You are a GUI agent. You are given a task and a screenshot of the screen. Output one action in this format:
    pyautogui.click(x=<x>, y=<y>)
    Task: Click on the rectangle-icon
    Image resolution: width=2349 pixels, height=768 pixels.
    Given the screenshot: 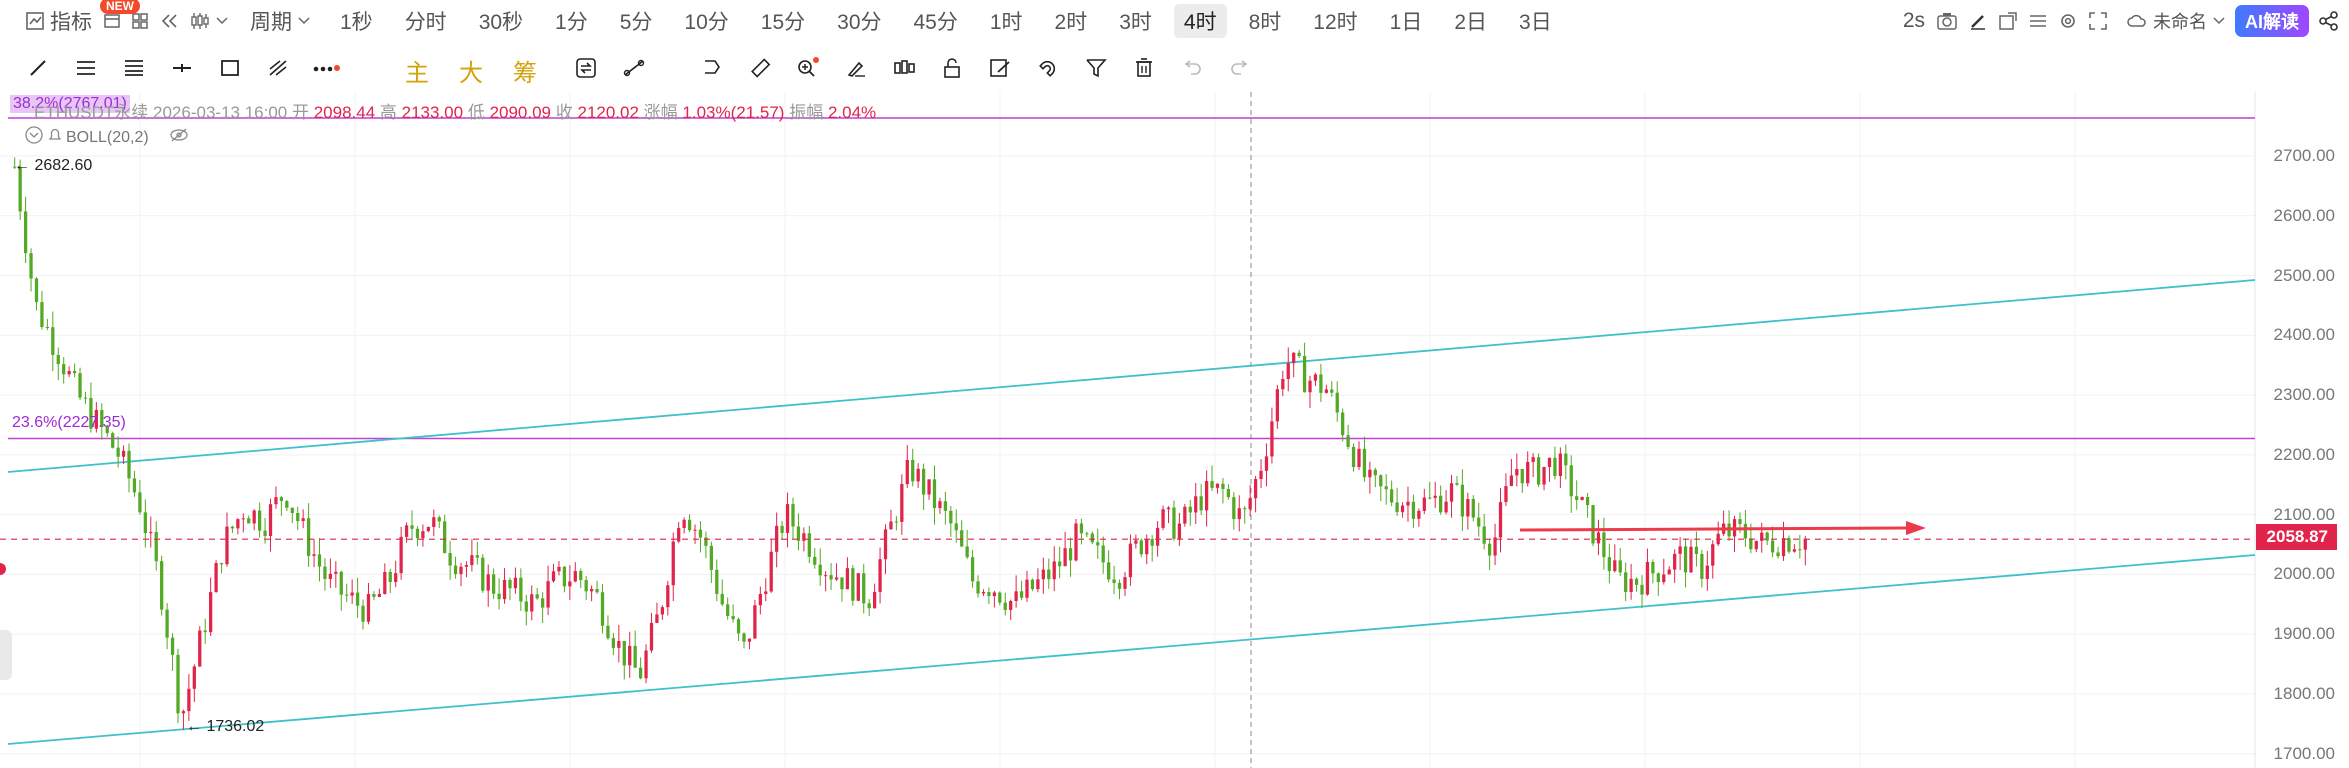 What is the action you would take?
    pyautogui.click(x=230, y=70)
    